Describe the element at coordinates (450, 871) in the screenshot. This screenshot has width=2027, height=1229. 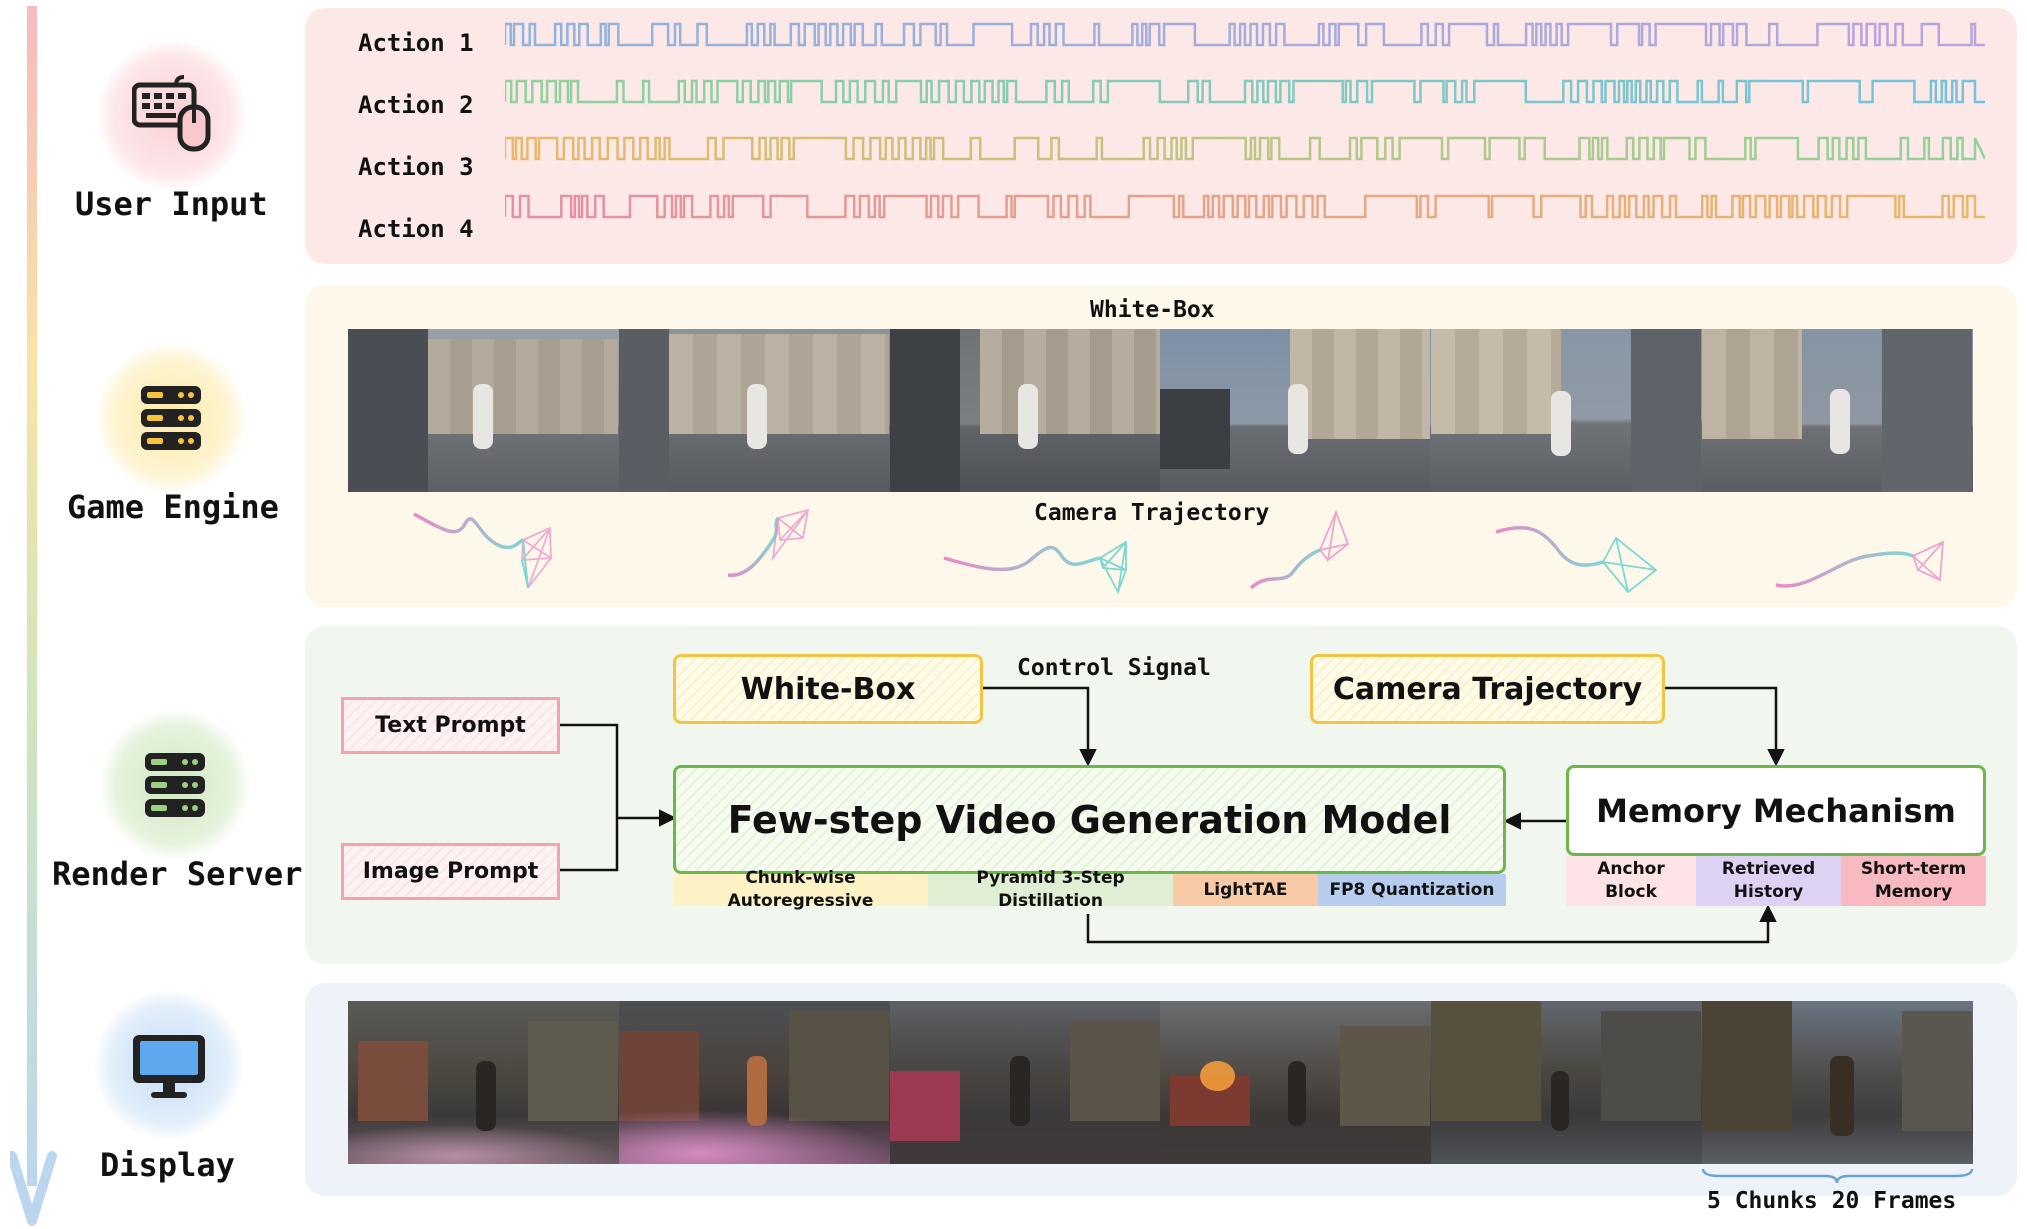
I see `image-prompt-box: Image Prompt` at that location.